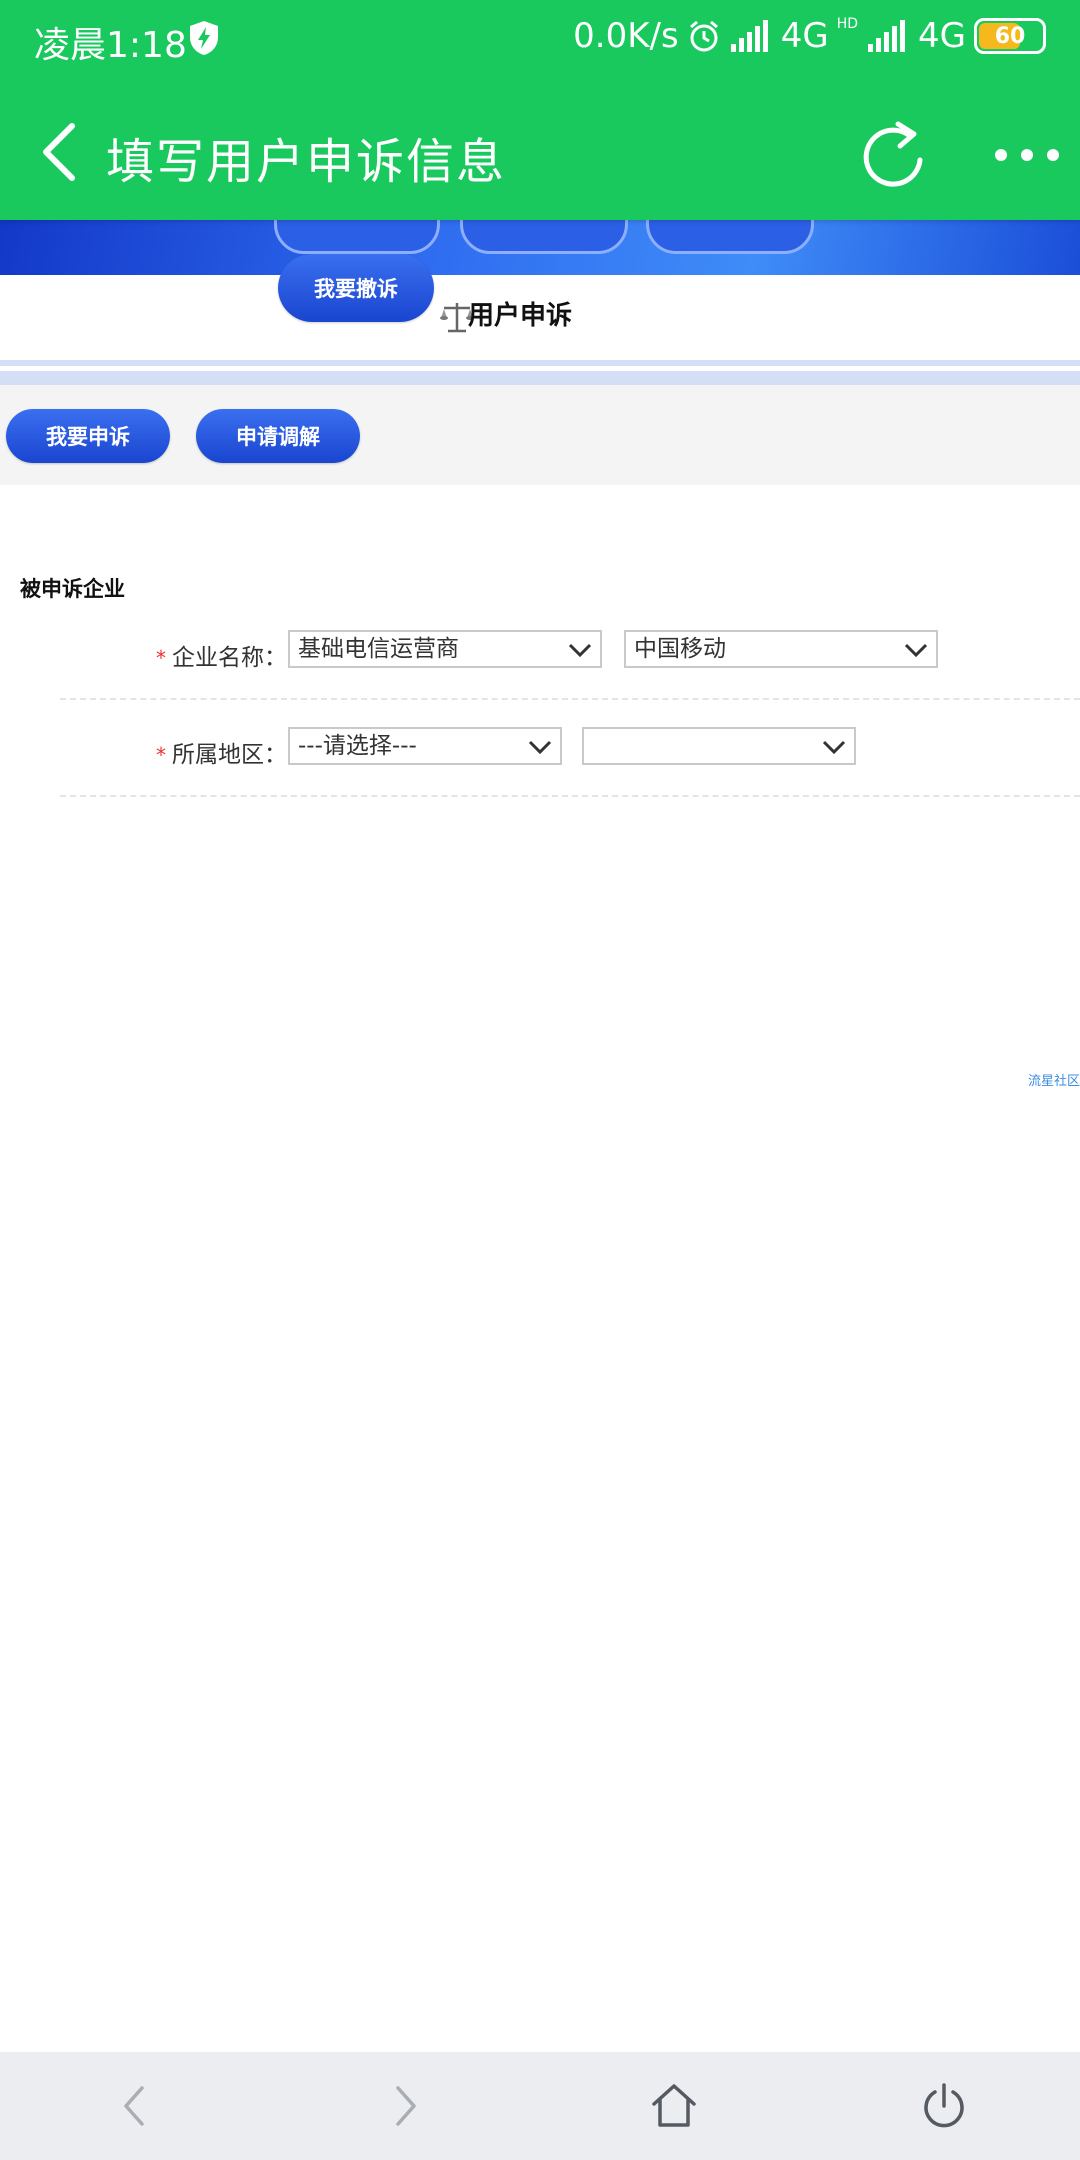 The width and height of the screenshot is (1080, 2160). I want to click on arrow-left-icon, so click(136, 2106).